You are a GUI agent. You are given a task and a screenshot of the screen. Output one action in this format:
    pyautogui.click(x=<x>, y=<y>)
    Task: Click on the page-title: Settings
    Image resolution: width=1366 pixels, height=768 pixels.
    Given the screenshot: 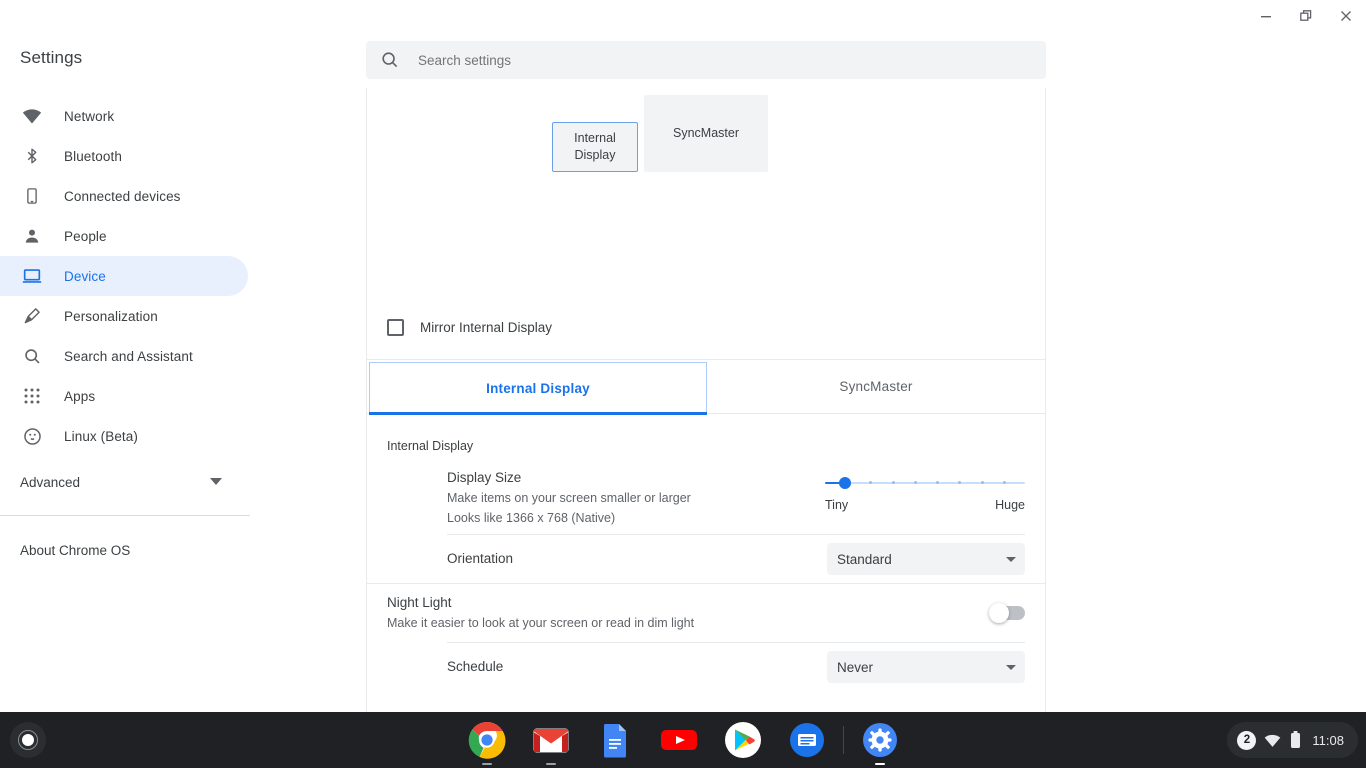 What is the action you would take?
    pyautogui.click(x=51, y=57)
    